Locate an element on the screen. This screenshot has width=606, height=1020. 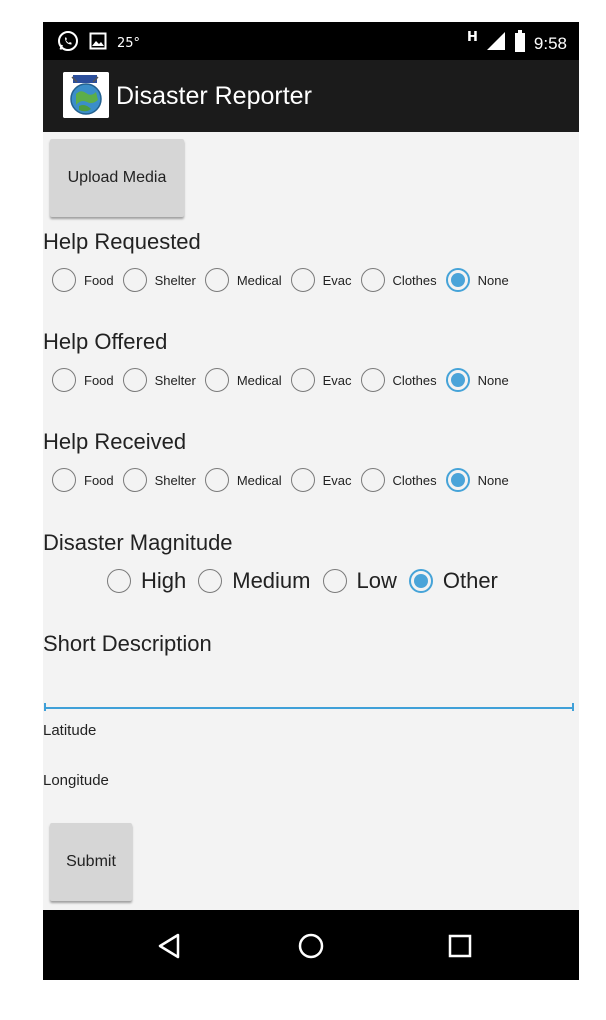
globe-logo-icon is located at coordinates (86, 95).